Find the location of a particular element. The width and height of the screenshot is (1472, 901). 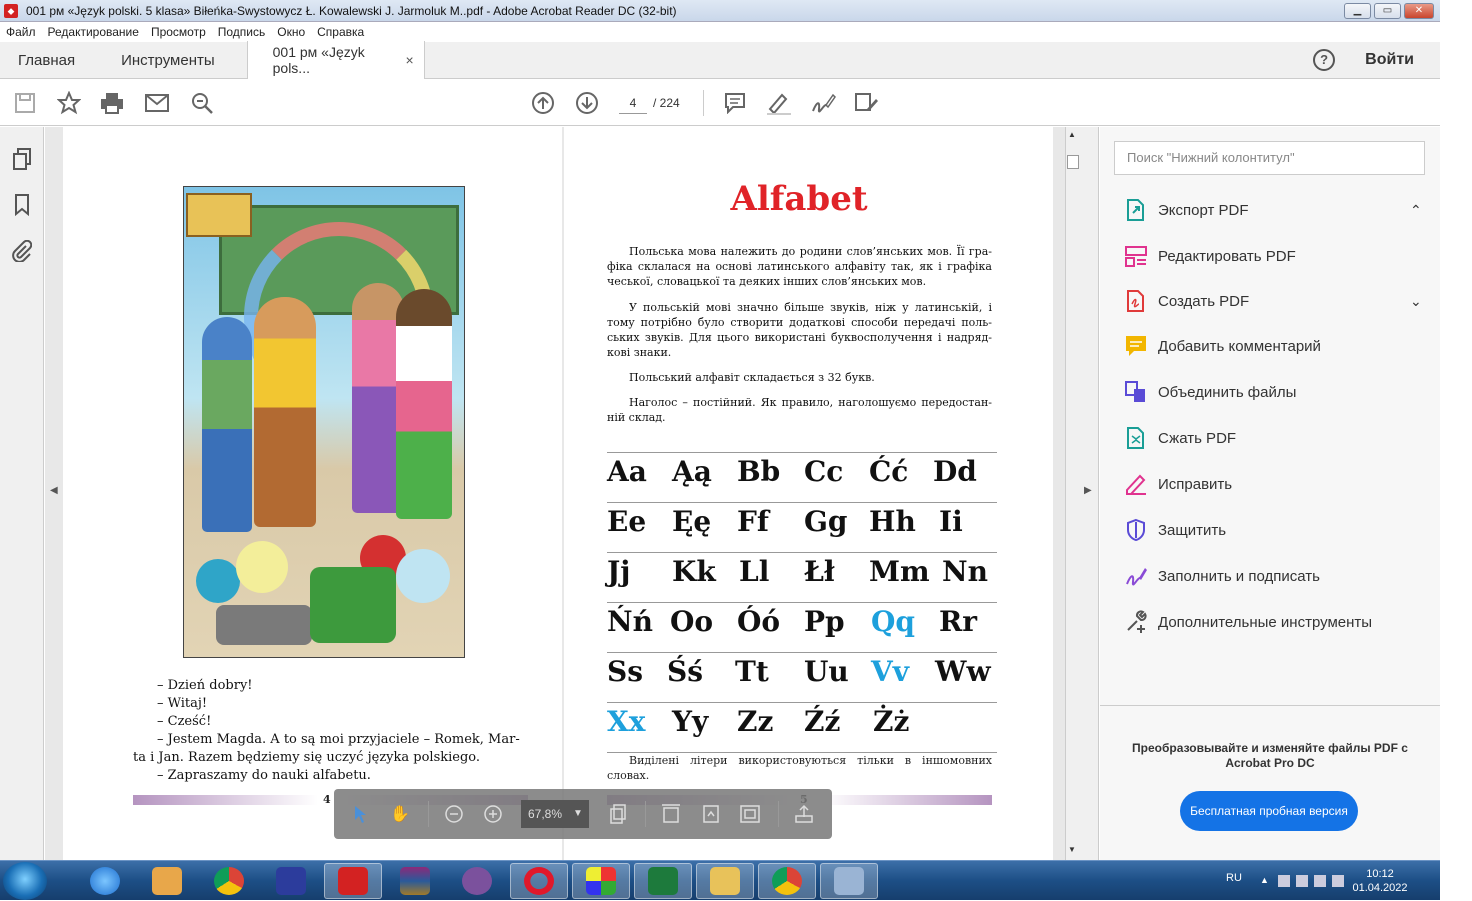

tool-fix: Исправить is located at coordinates (1178, 484).